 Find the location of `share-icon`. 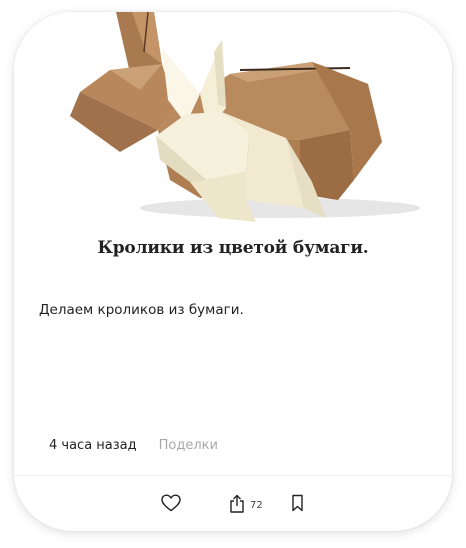

share-icon is located at coordinates (237, 505).